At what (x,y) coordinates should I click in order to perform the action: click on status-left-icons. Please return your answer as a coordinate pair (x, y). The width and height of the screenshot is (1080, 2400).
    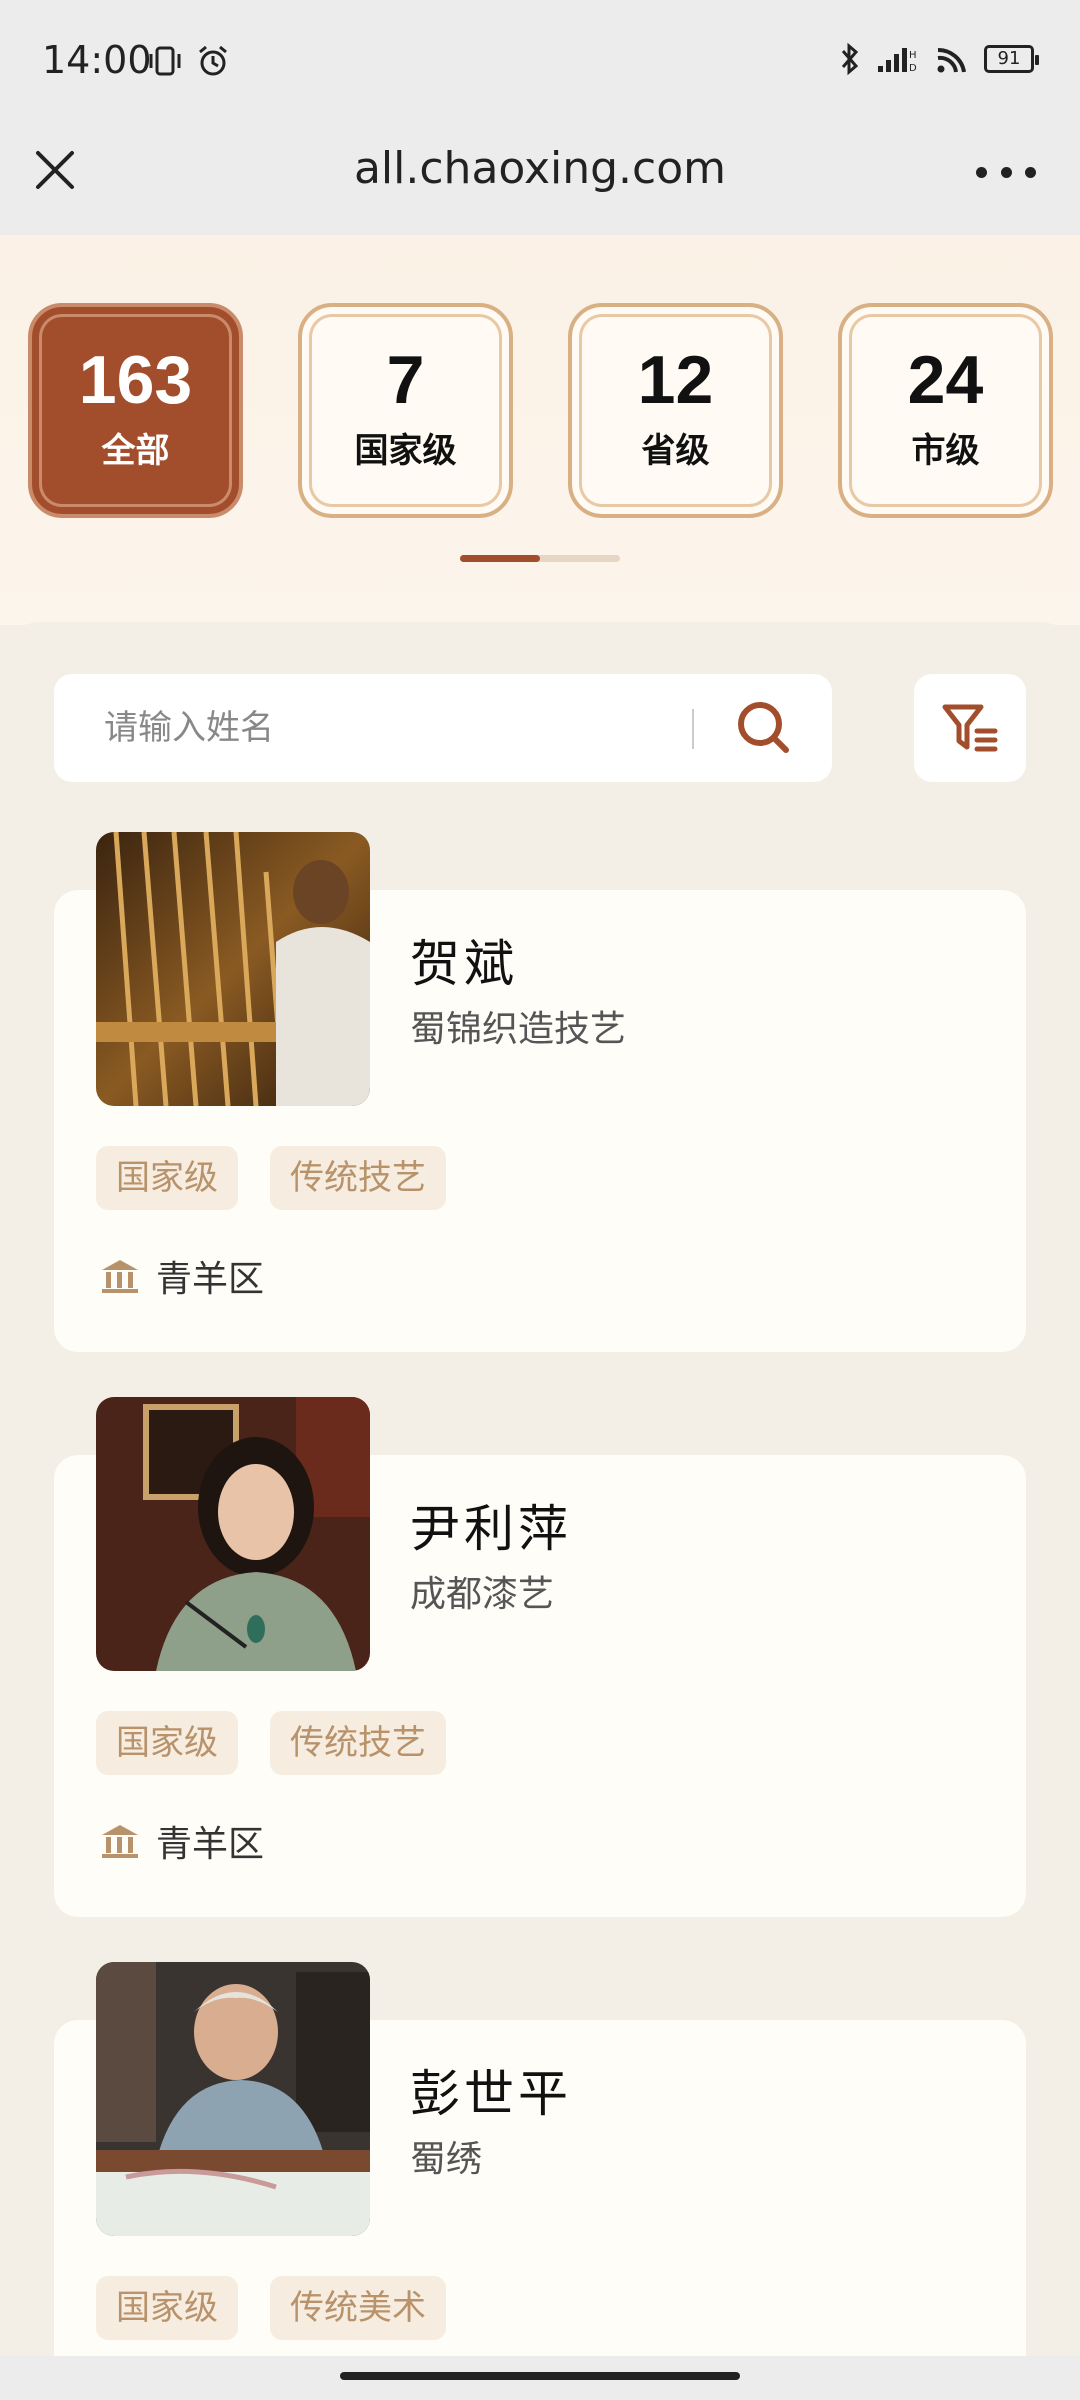
    Looking at the image, I should click on (189, 61).